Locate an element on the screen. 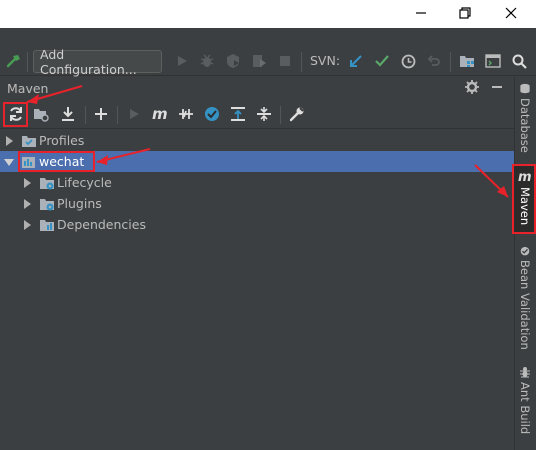  annotation-arrow-refresh is located at coordinates (54, 94).